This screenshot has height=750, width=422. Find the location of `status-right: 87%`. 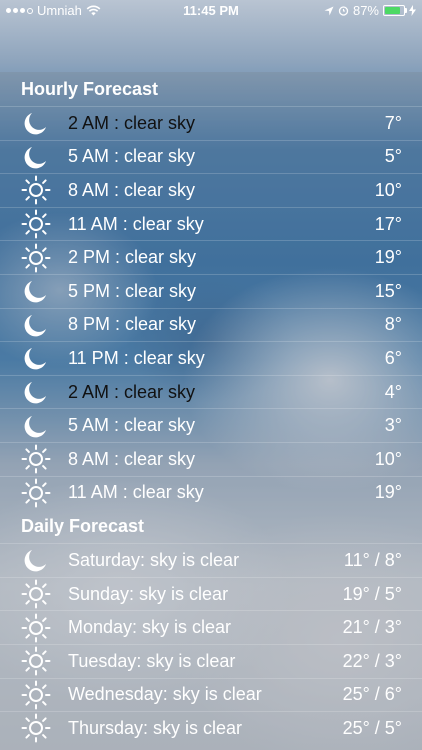

status-right: 87% is located at coordinates (370, 10).